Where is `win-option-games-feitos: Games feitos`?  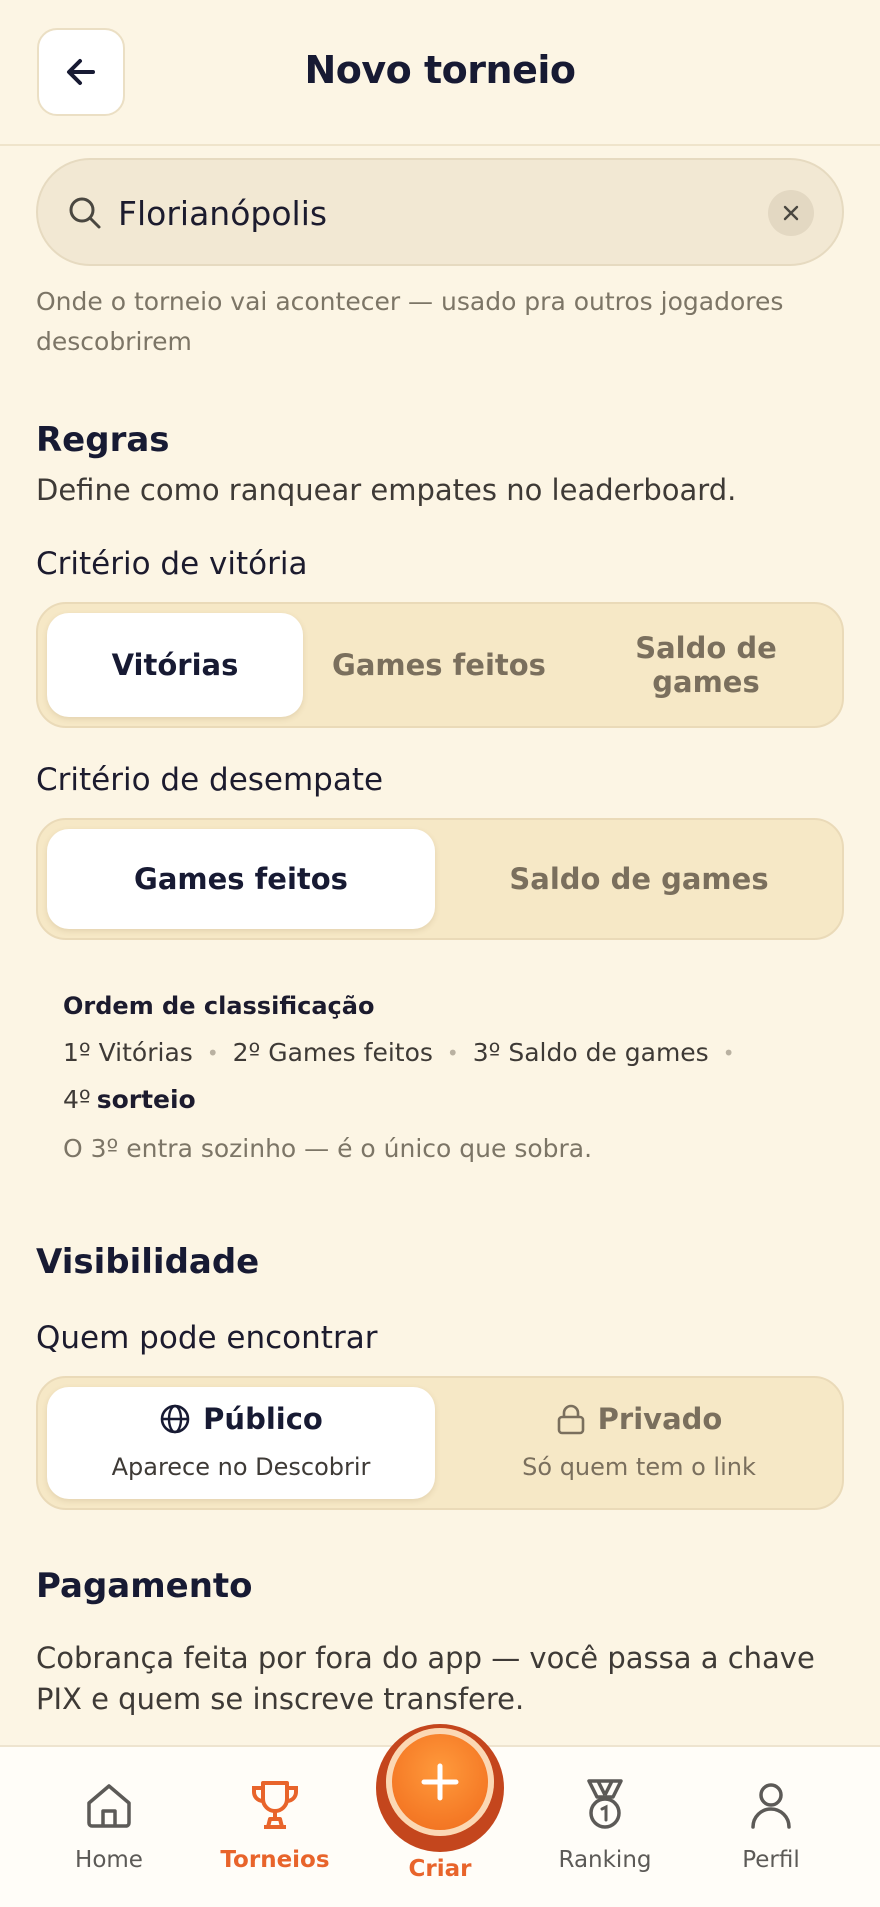 win-option-games-feitos: Games feitos is located at coordinates (439, 665).